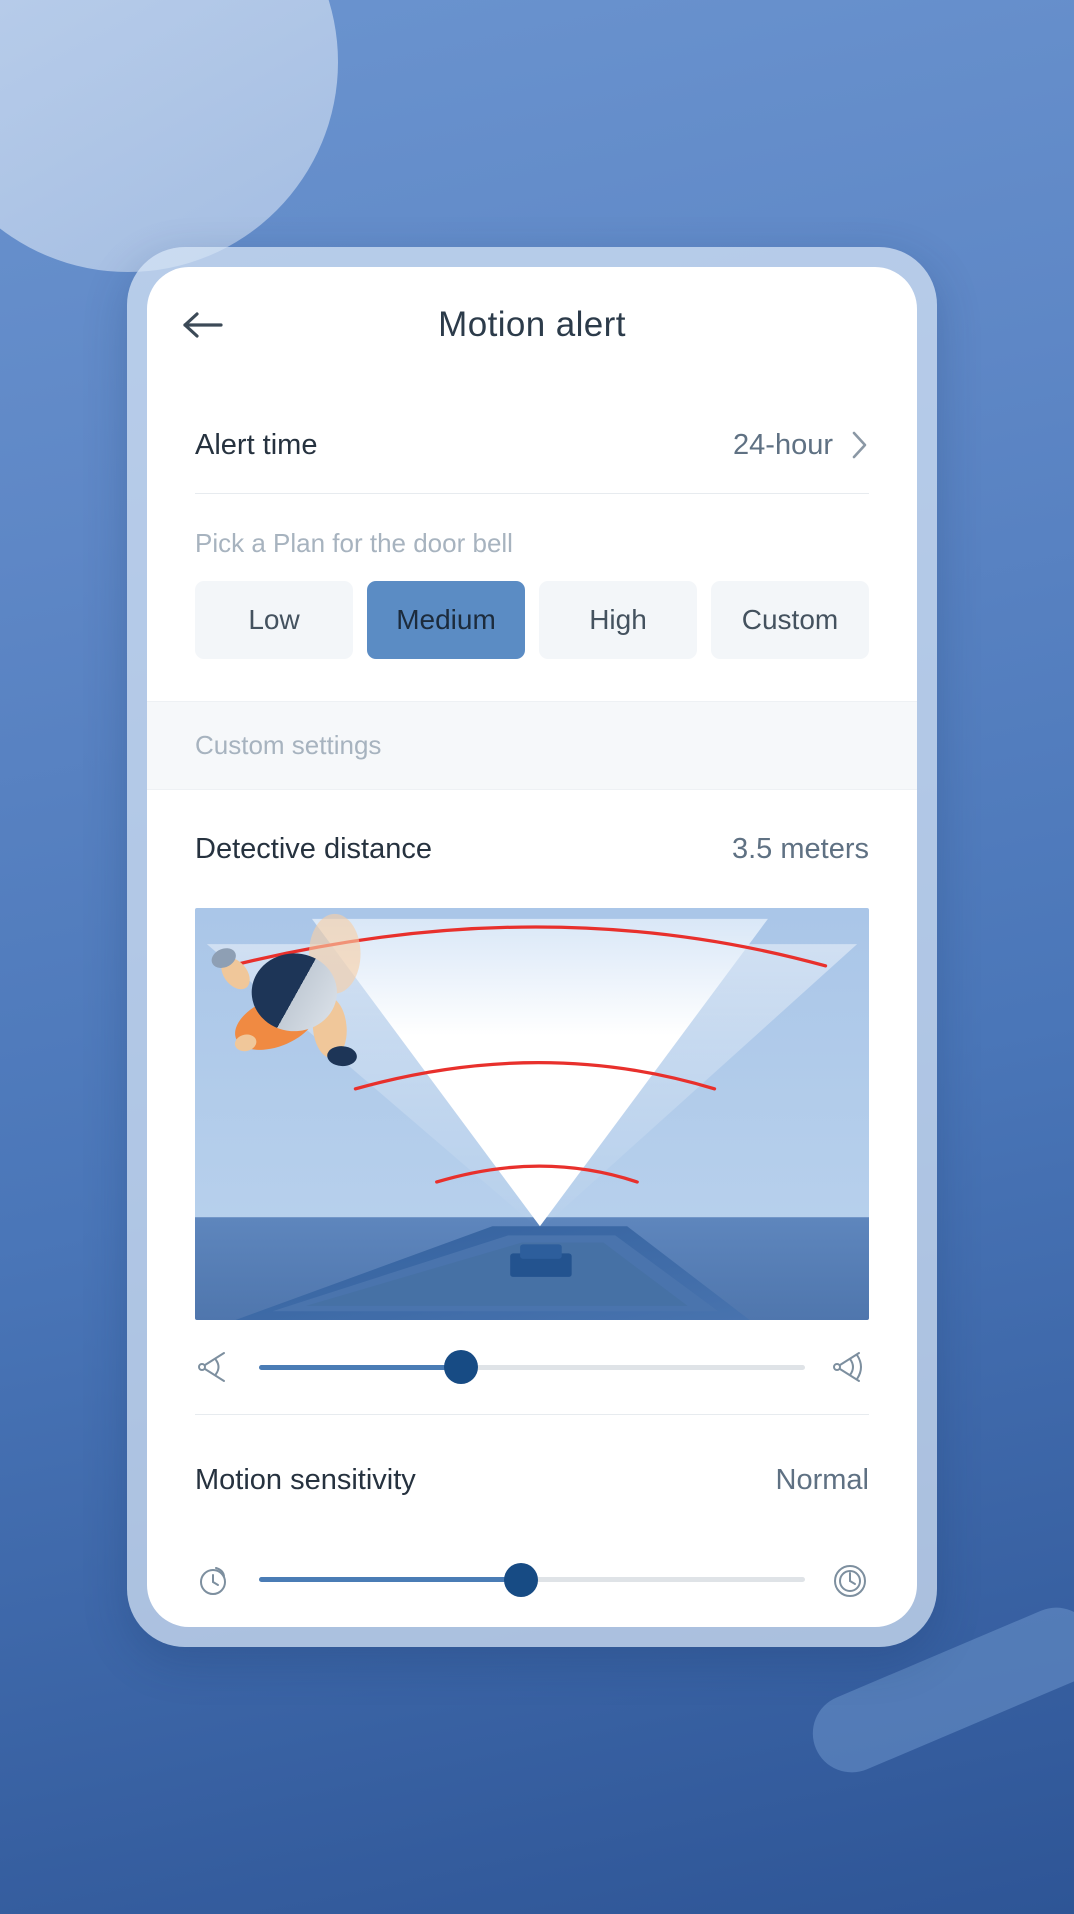 The image size is (1074, 1914). What do you see at coordinates (214, 1367) in the screenshot?
I see `narrow-cone-icon` at bounding box center [214, 1367].